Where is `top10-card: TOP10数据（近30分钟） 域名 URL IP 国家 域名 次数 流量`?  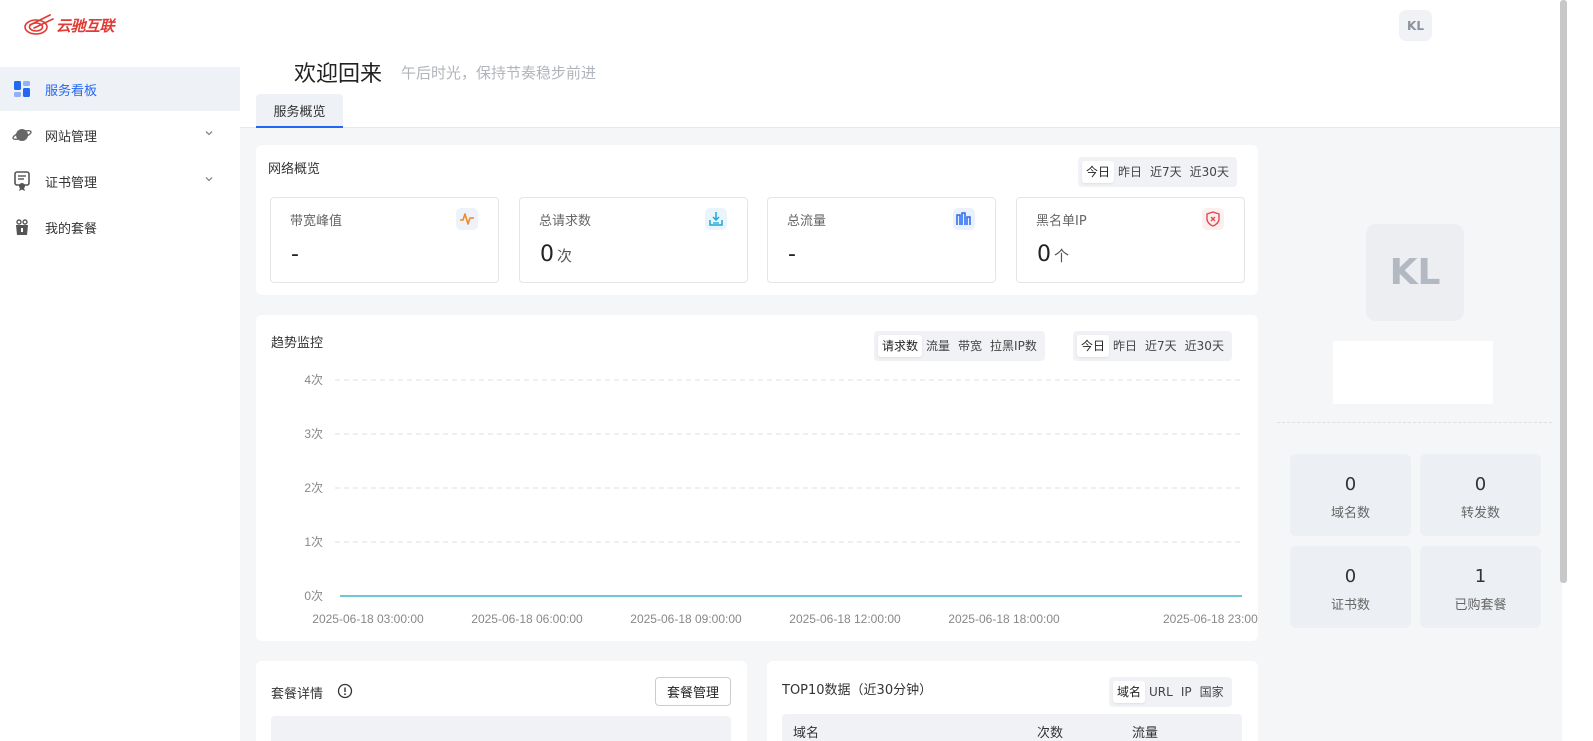 top10-card: TOP10数据（近30分钟） 域名 URL IP 国家 域名 次数 流量 is located at coordinates (1012, 701).